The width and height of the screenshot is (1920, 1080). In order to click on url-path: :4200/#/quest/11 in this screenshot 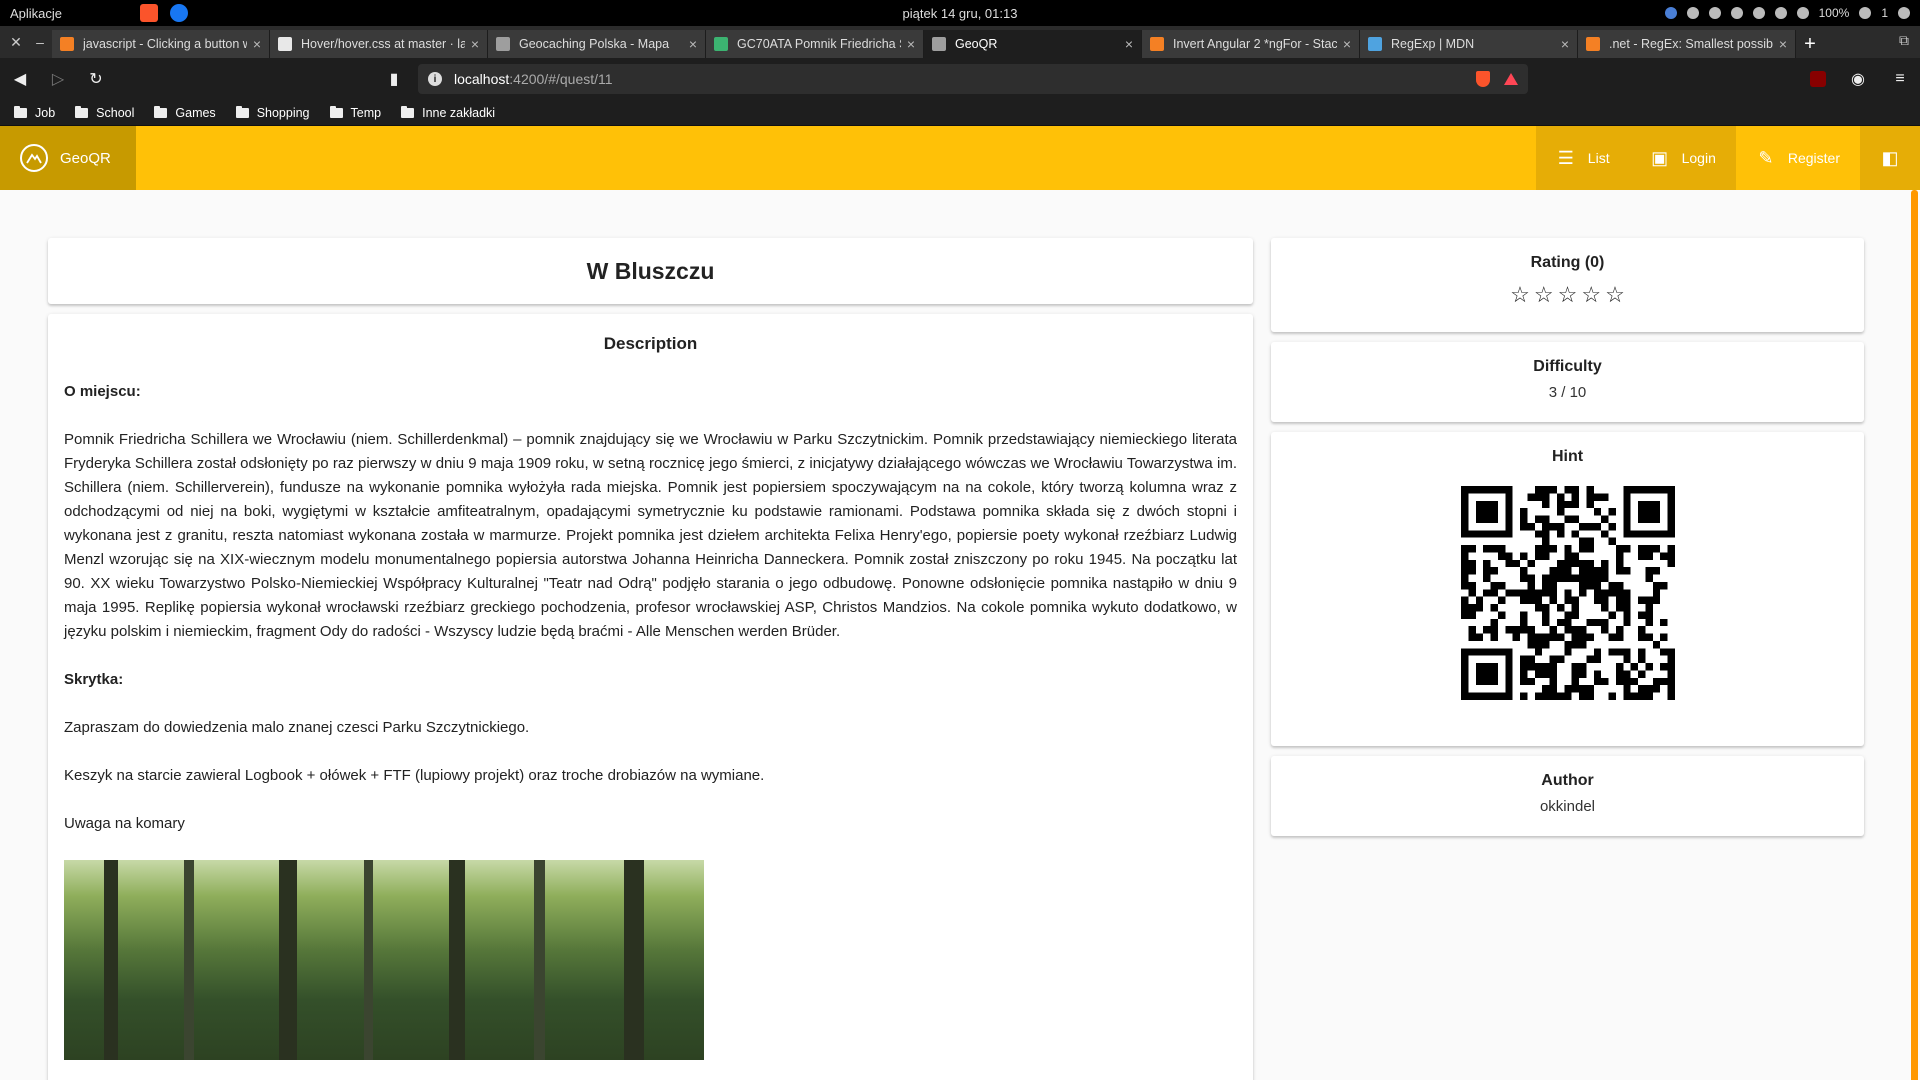, I will do `click(561, 79)`.